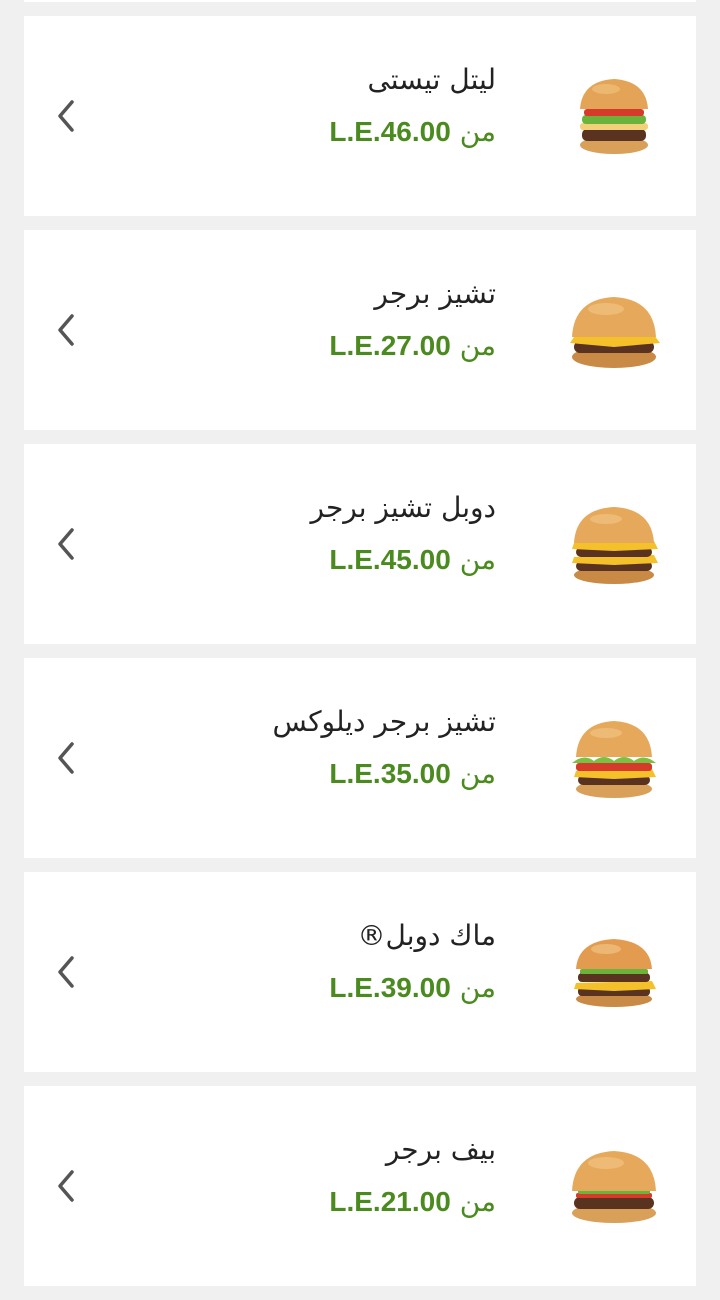 The height and width of the screenshot is (1300, 720). I want to click on menu-item-cheeseburger-deluxe: تشيز برجر ديلوكس من L.E.35.00, so click(360, 758).